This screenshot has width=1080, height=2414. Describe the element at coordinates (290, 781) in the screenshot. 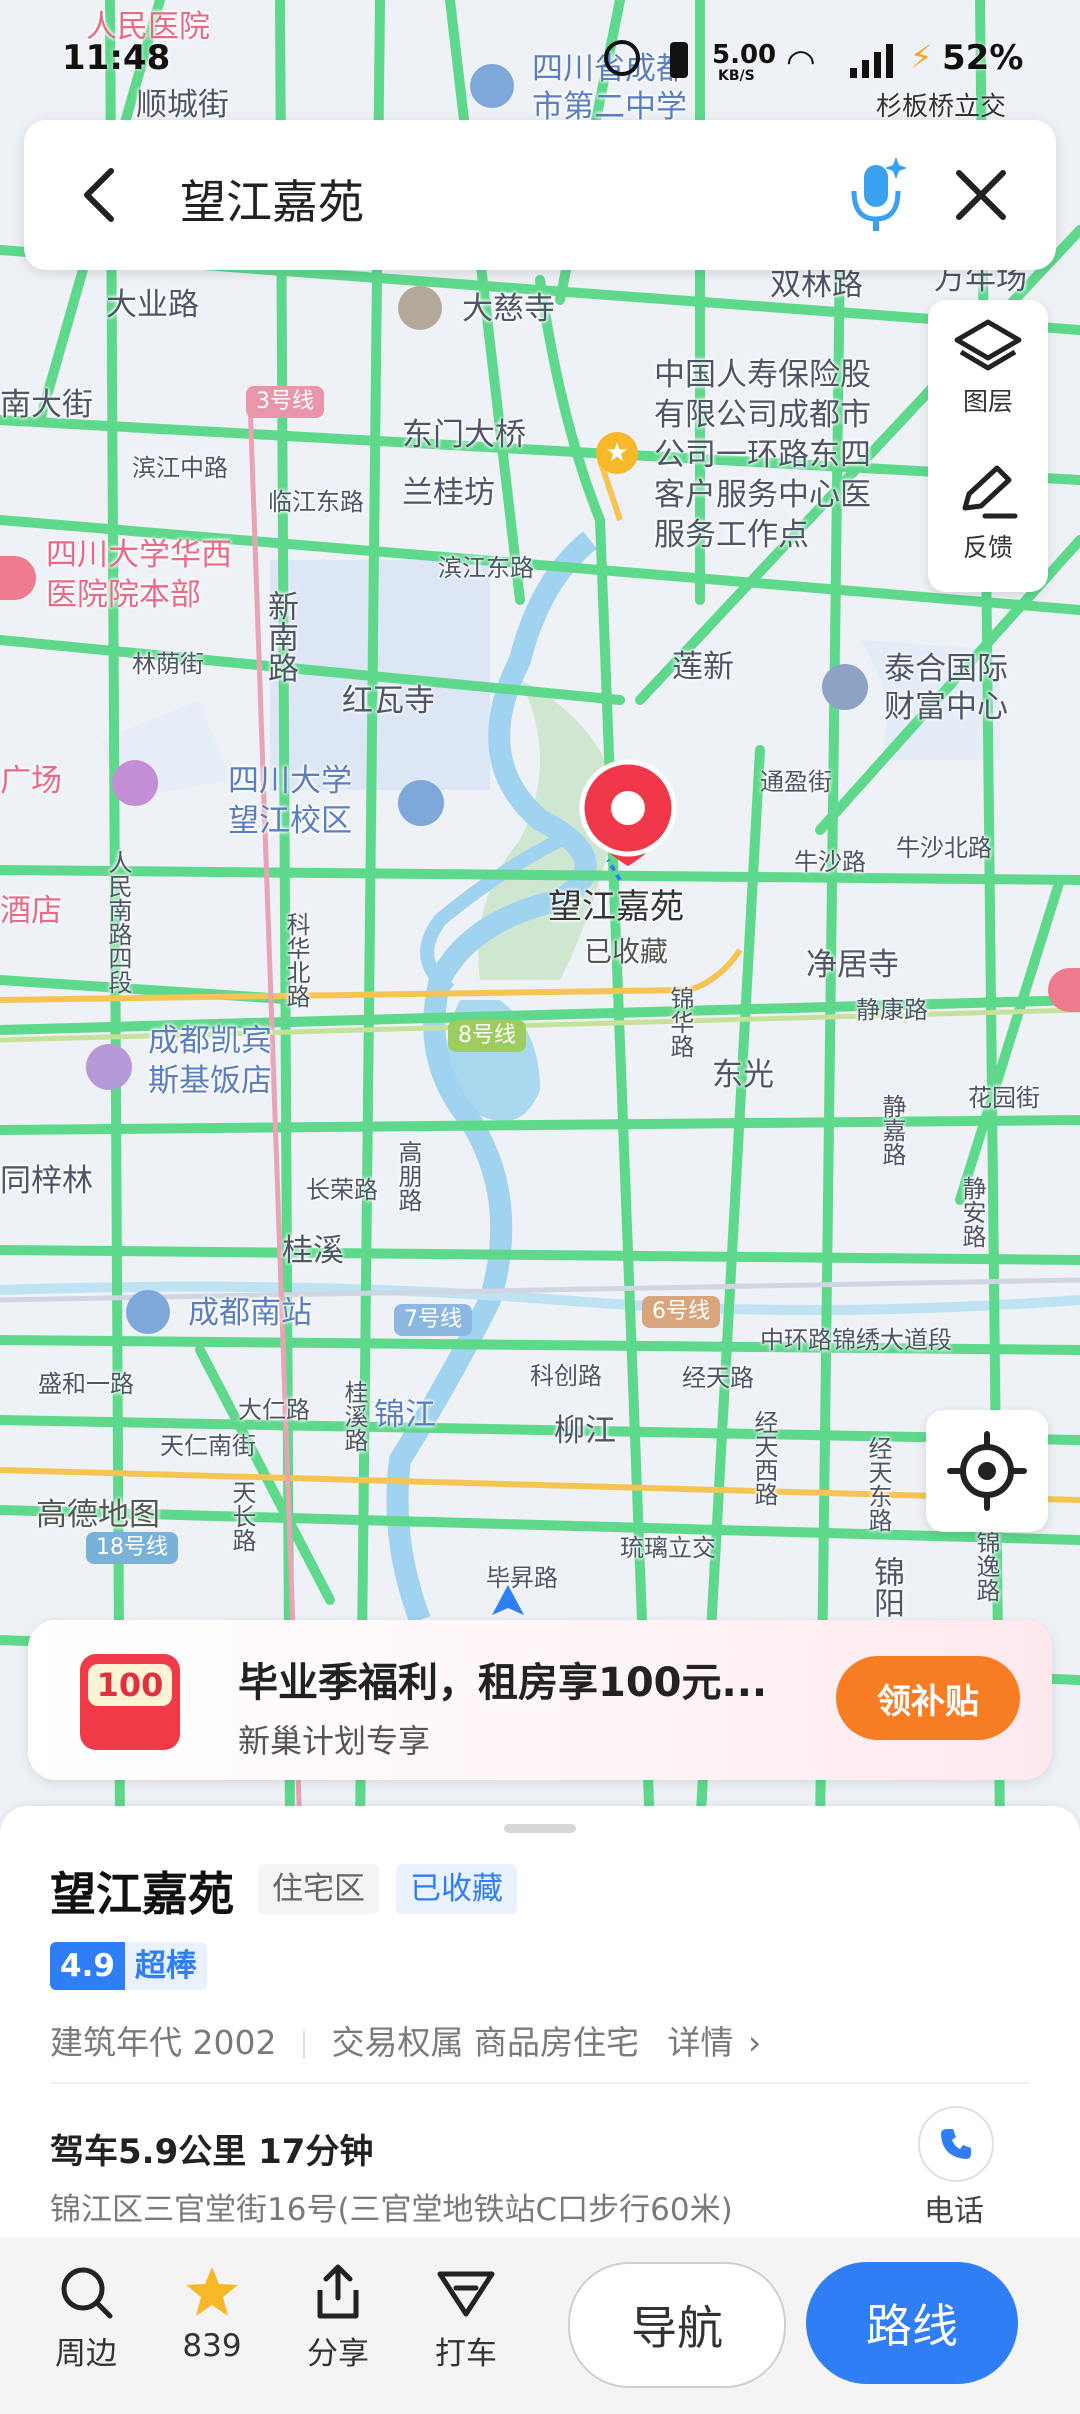

I see `map-label: 四川大学` at that location.